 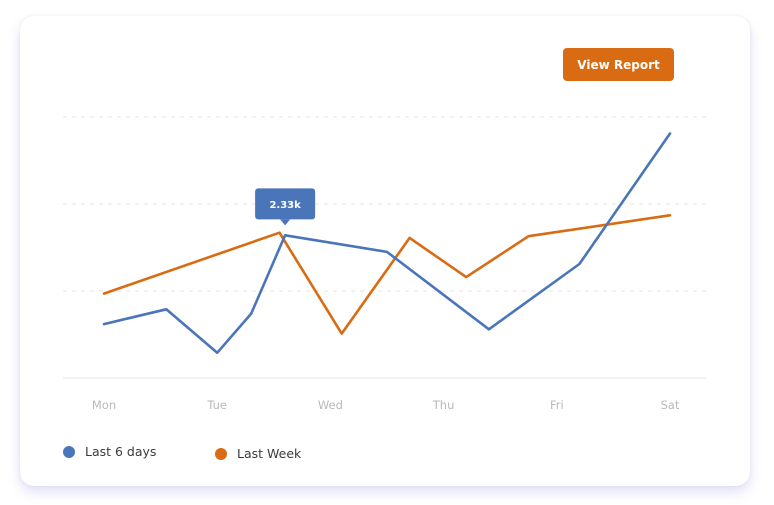 I want to click on legend-dot-last-week, so click(x=221, y=453).